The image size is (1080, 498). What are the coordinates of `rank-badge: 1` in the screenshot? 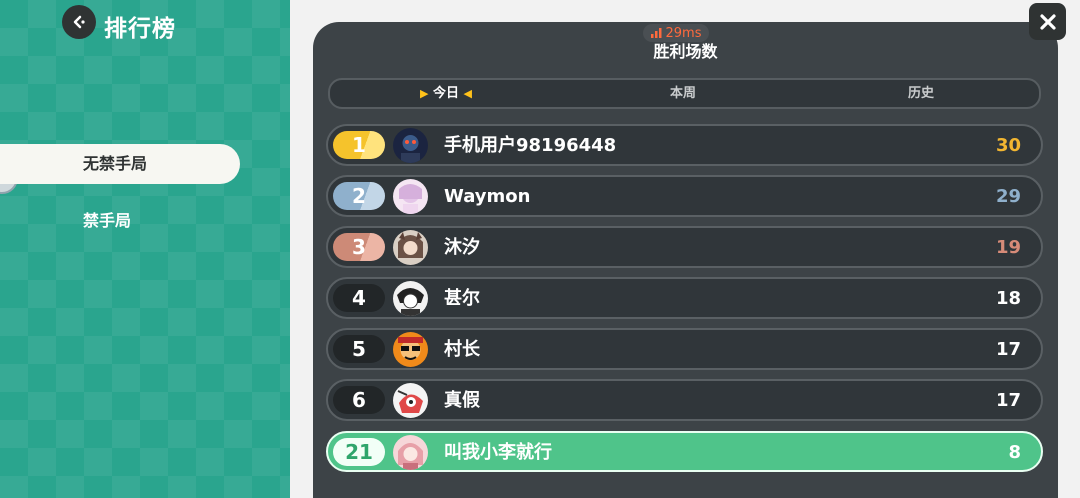 It's located at (359, 145).